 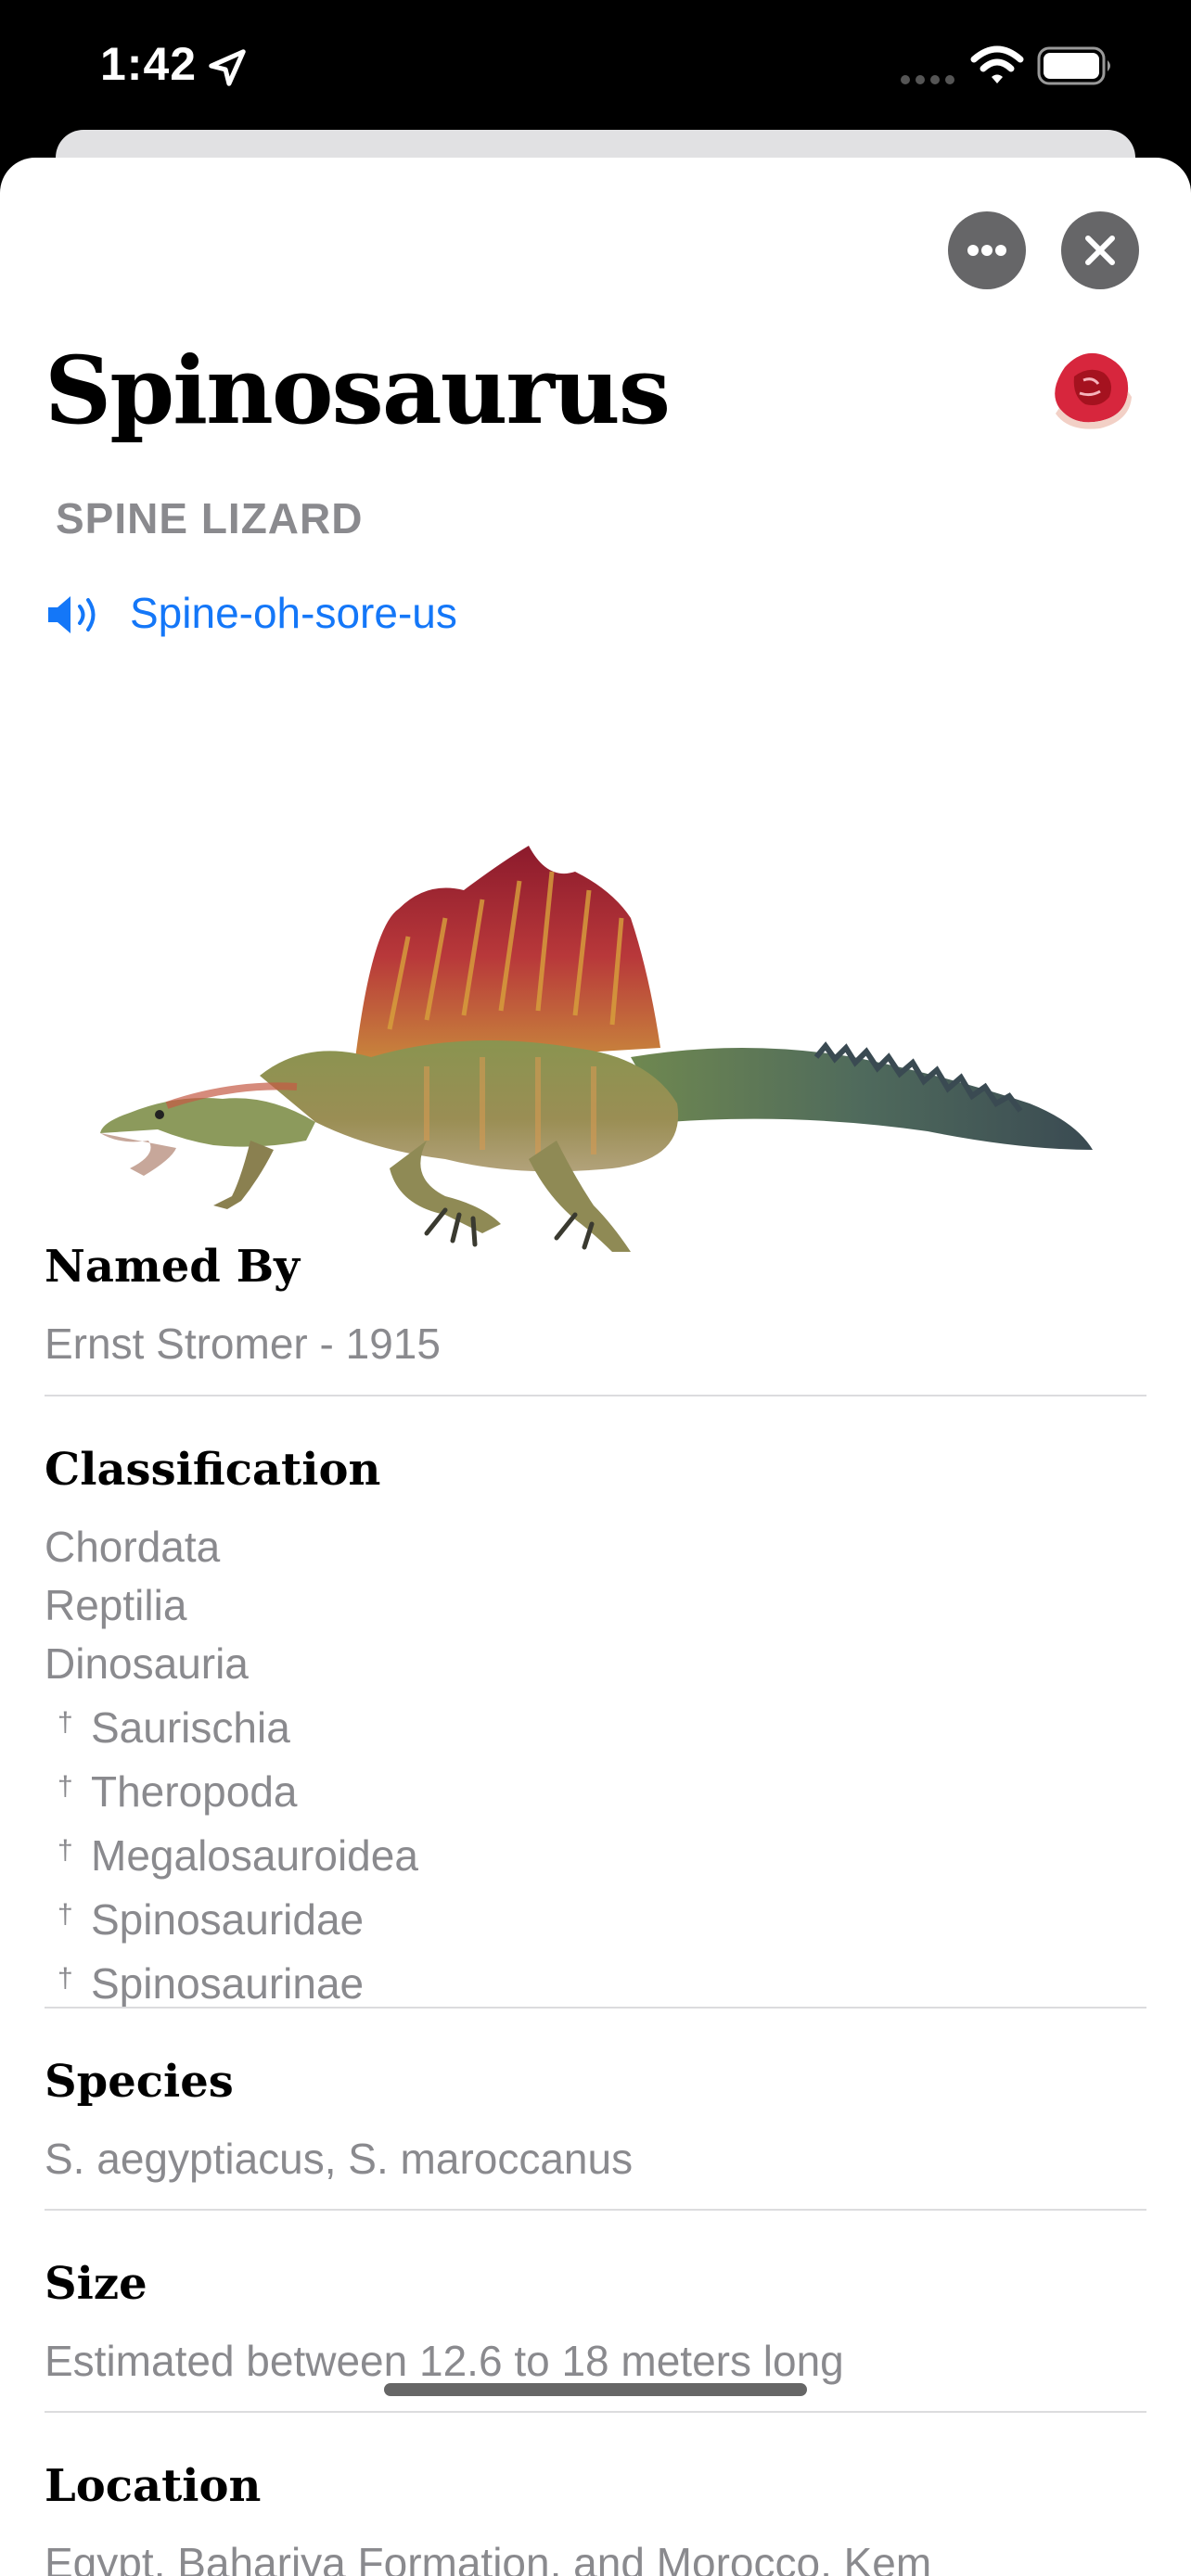 I want to click on classification-clade: † Spinosaurinae, so click(x=595, y=1981).